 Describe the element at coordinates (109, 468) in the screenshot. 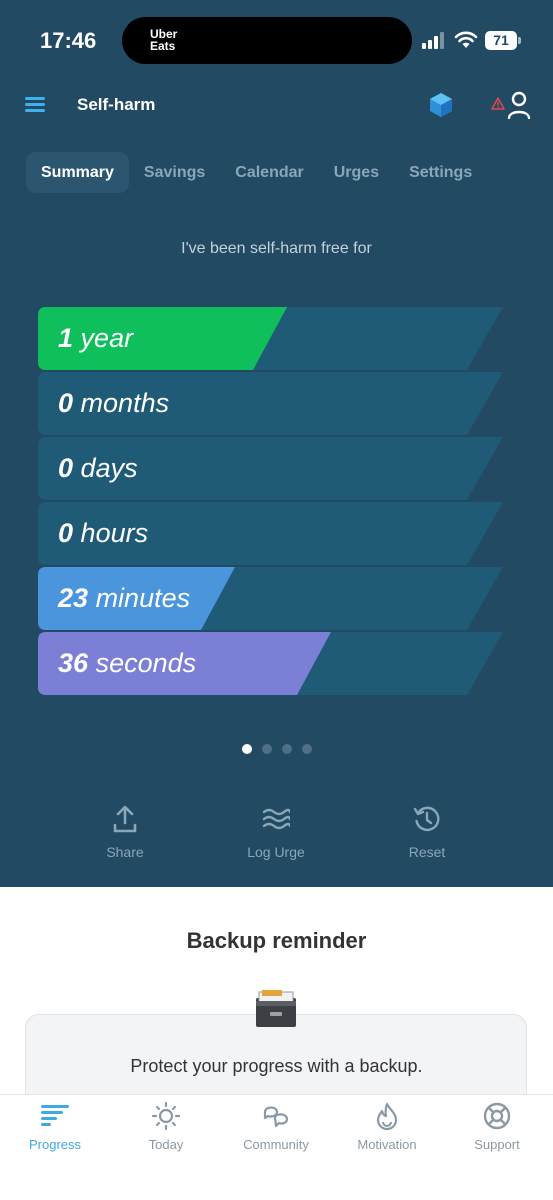

I see `counter-unit: days` at that location.